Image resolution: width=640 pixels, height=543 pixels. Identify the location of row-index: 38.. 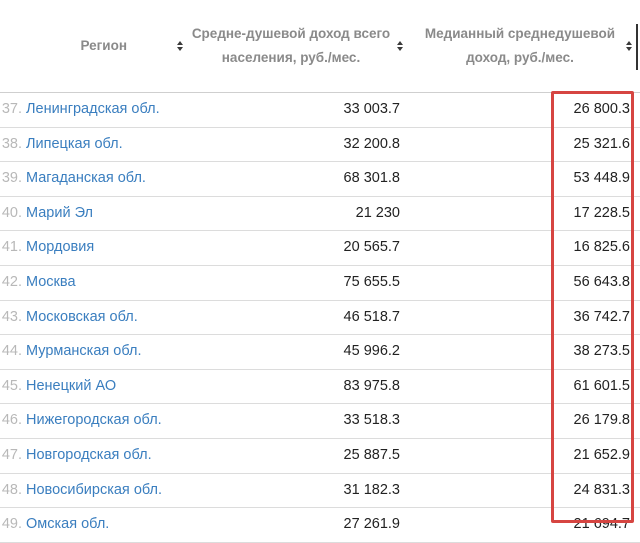
(11, 143).